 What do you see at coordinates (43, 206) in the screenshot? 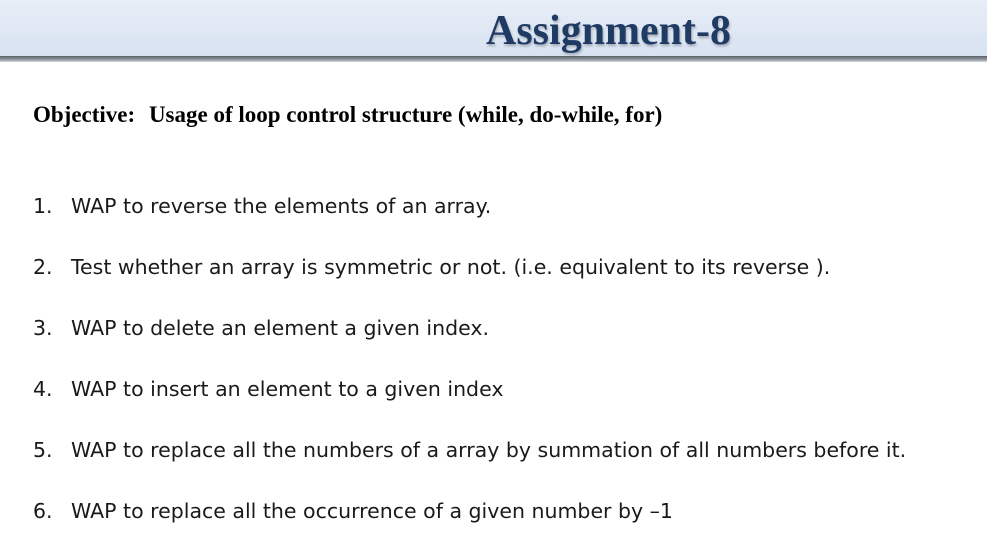
I see `task-number: 1.` at bounding box center [43, 206].